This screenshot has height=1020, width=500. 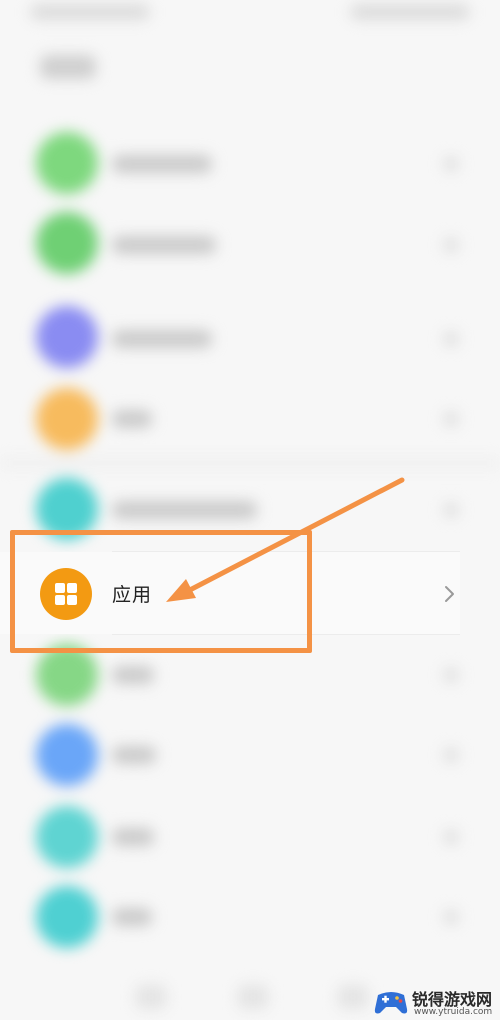 I want to click on status-bar-right, so click(x=410, y=12).